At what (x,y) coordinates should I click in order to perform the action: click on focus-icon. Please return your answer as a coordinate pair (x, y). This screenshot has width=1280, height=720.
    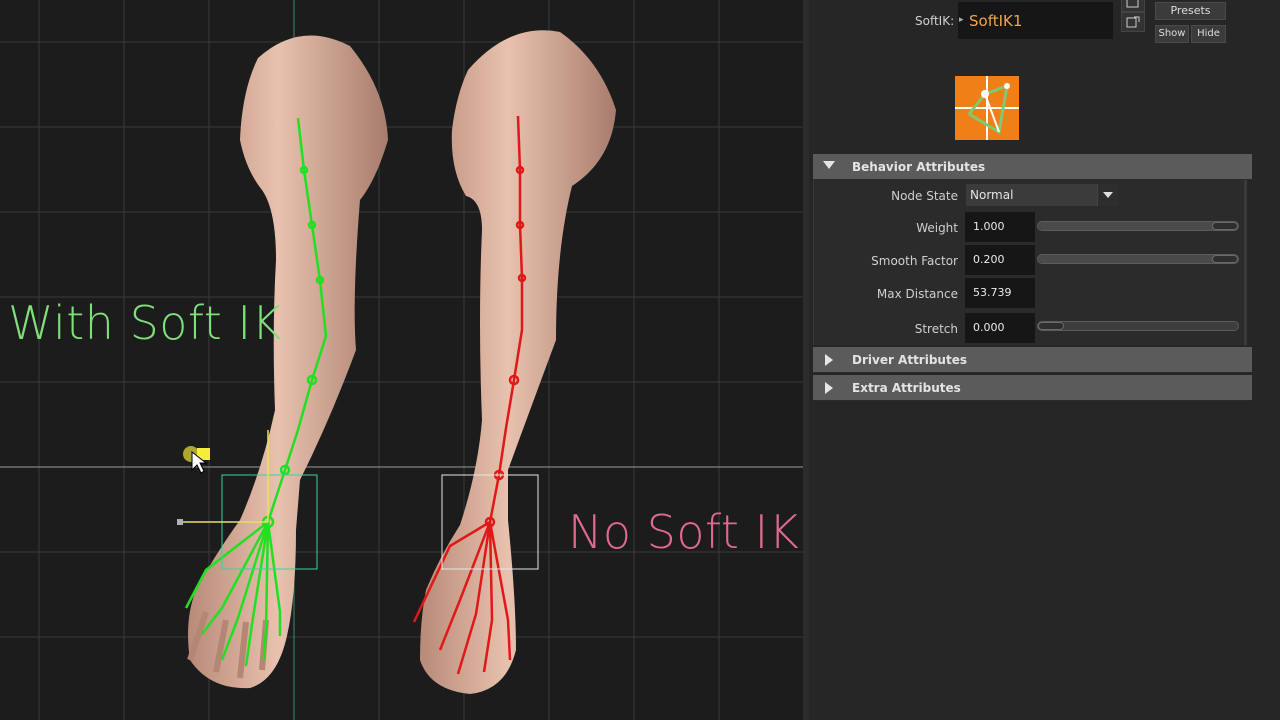
    Looking at the image, I should click on (1132, 4).